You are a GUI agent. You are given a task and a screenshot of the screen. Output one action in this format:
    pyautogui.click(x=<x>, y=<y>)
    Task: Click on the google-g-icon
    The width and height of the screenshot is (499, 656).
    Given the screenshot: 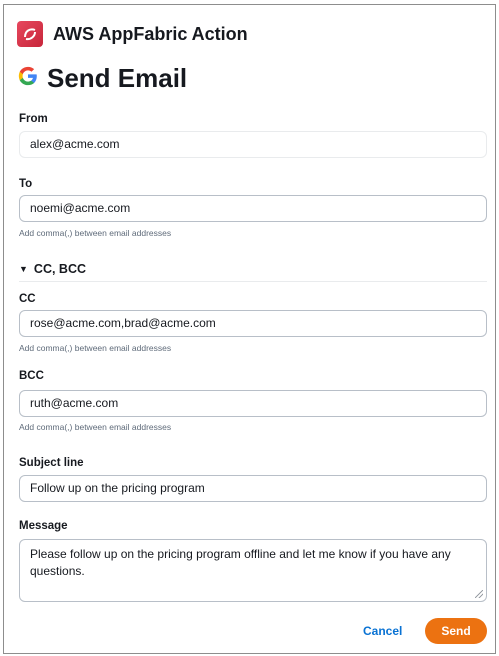 What is the action you would take?
    pyautogui.click(x=28, y=78)
    